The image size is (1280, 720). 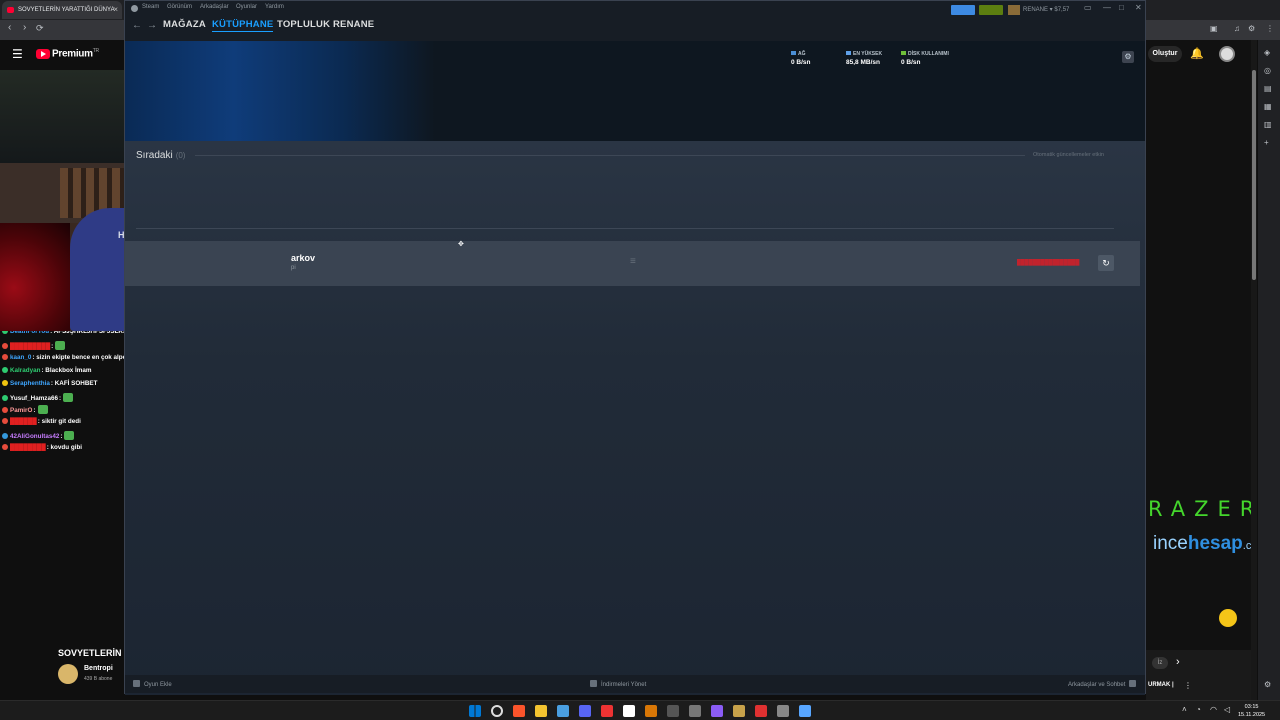 I want to click on create-button: Oluştur, so click(x=1165, y=54).